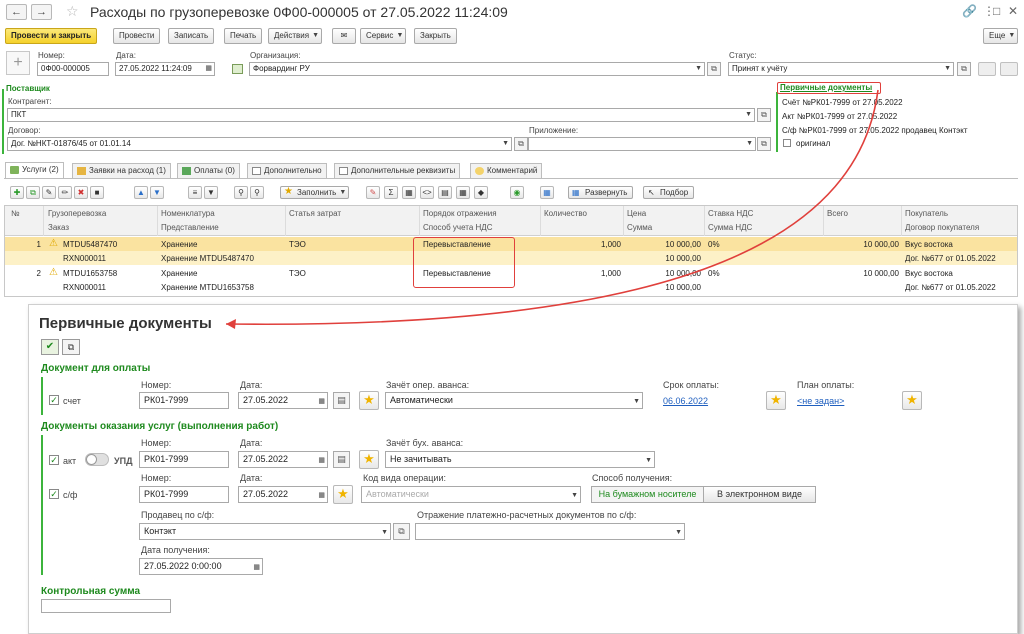 This screenshot has height=634, width=1024. I want to click on arrow-head-icon, so click(231, 324).